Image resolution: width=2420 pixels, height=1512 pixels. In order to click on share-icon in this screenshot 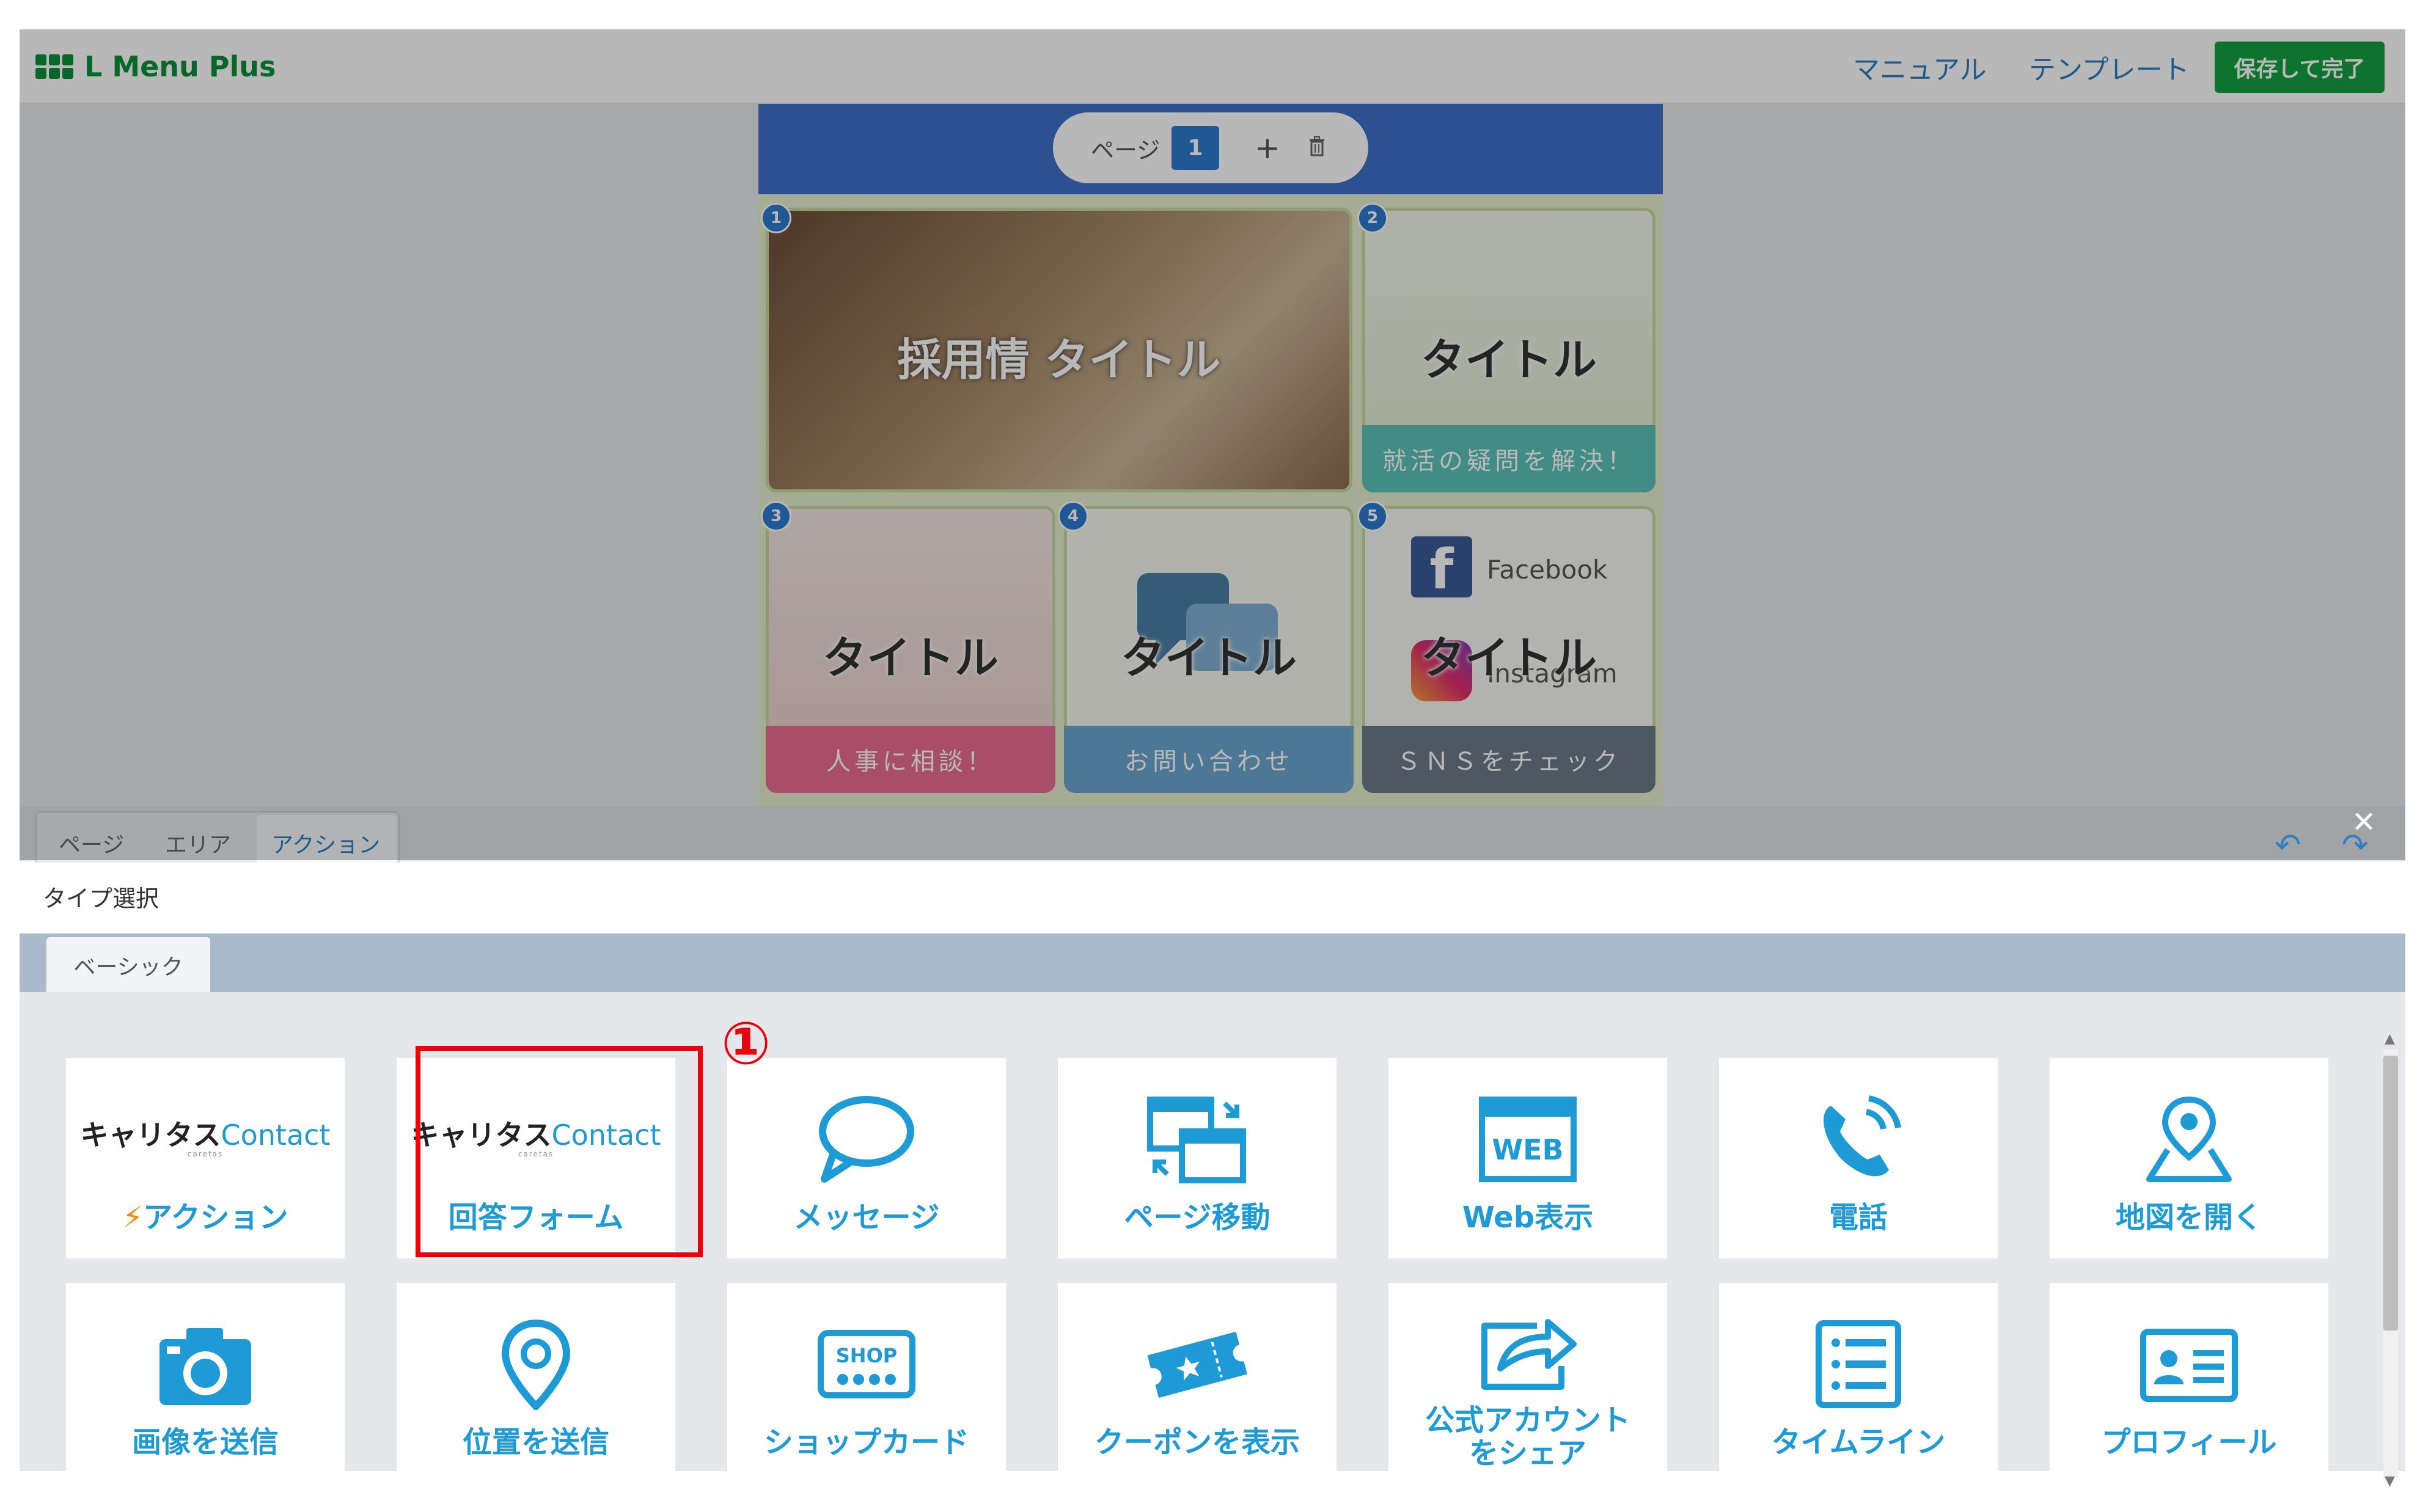, I will do `click(1529, 1354)`.